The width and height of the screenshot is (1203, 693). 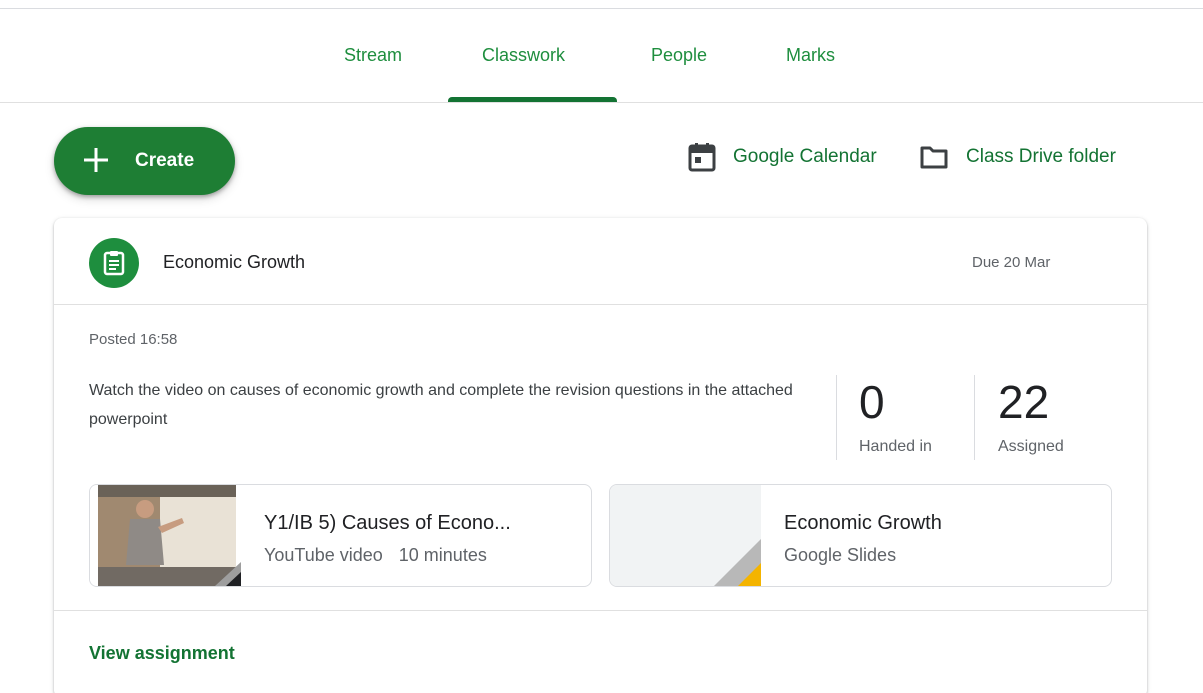 What do you see at coordinates (685, 535) in the screenshot?
I see `slides-thumbnail` at bounding box center [685, 535].